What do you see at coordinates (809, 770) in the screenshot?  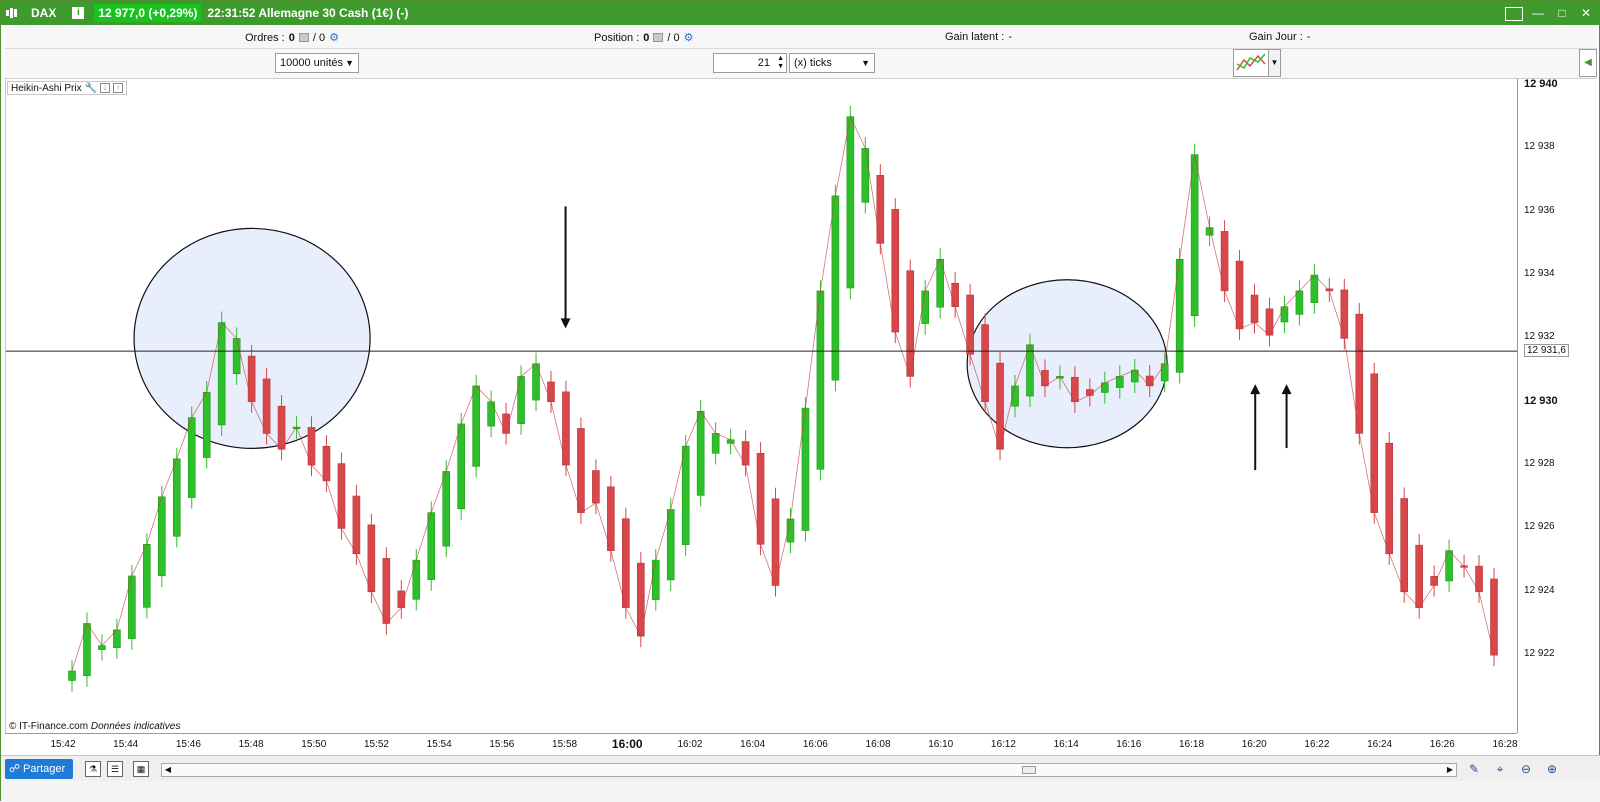 I see `chart-scrollbar: ◀ ▶` at bounding box center [809, 770].